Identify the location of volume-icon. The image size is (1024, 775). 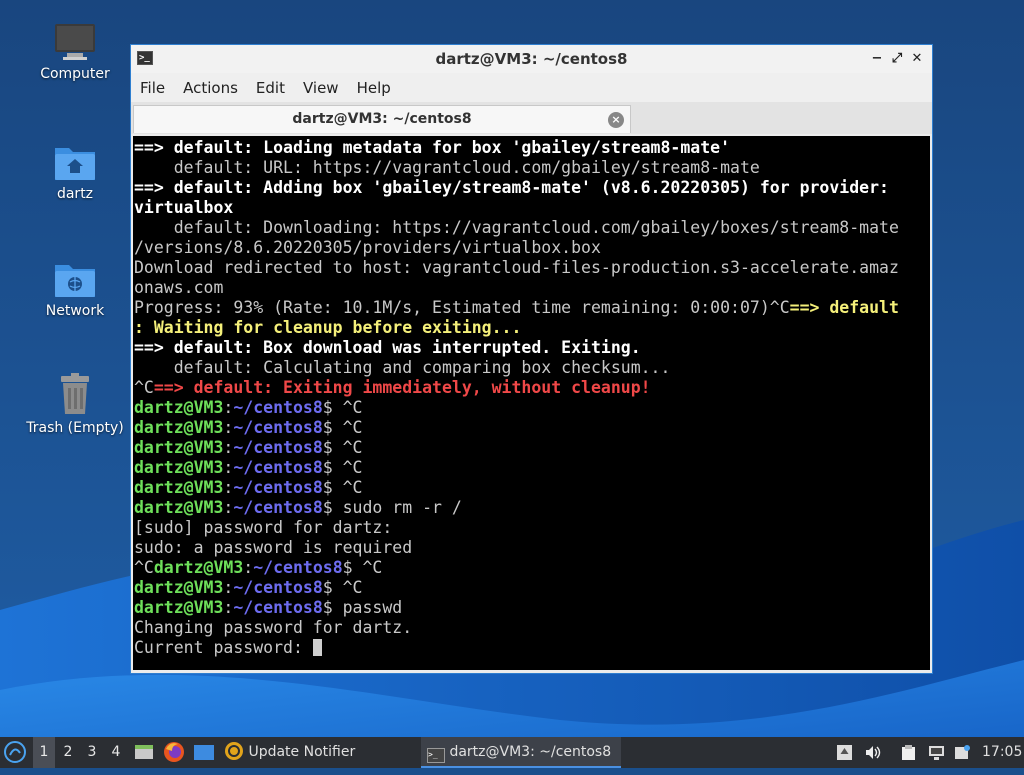
(872, 752).